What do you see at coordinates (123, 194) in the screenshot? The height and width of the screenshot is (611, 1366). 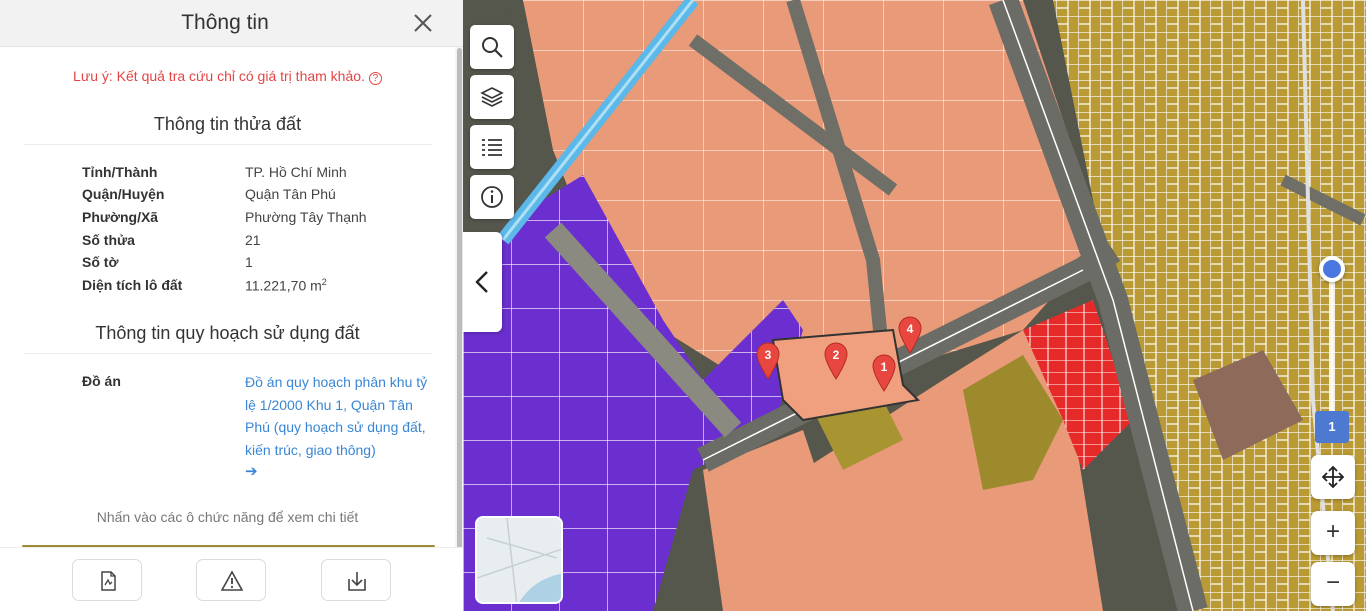 I see `district-label: Quận/Huyện` at bounding box center [123, 194].